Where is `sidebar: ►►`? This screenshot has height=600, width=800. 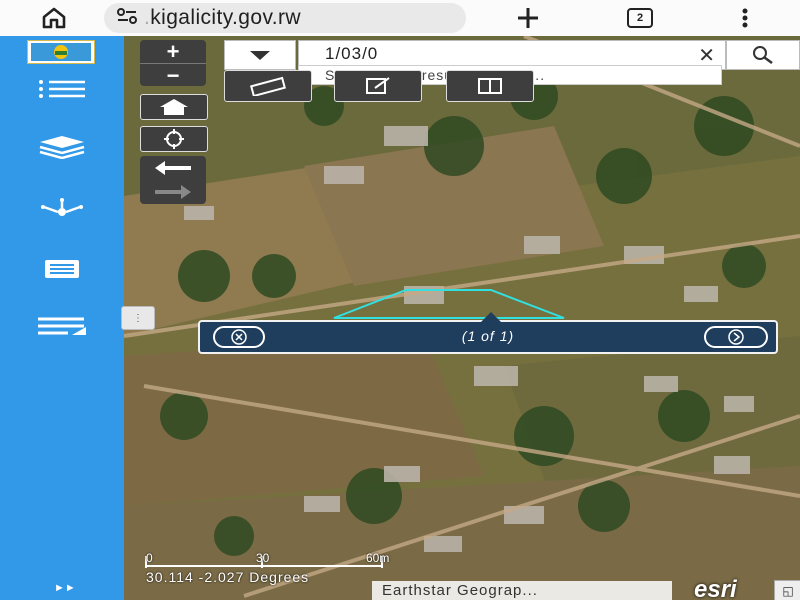 sidebar: ►► is located at coordinates (62, 318).